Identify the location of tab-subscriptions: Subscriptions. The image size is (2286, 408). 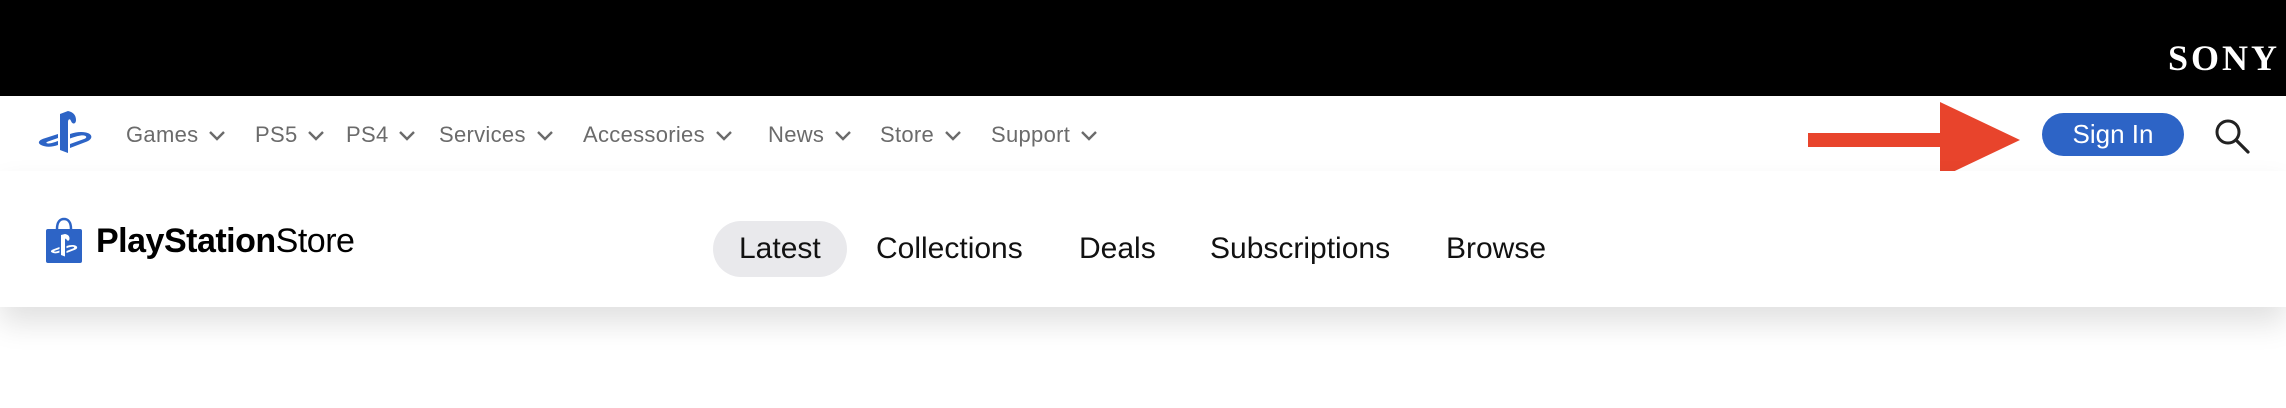
(1300, 249).